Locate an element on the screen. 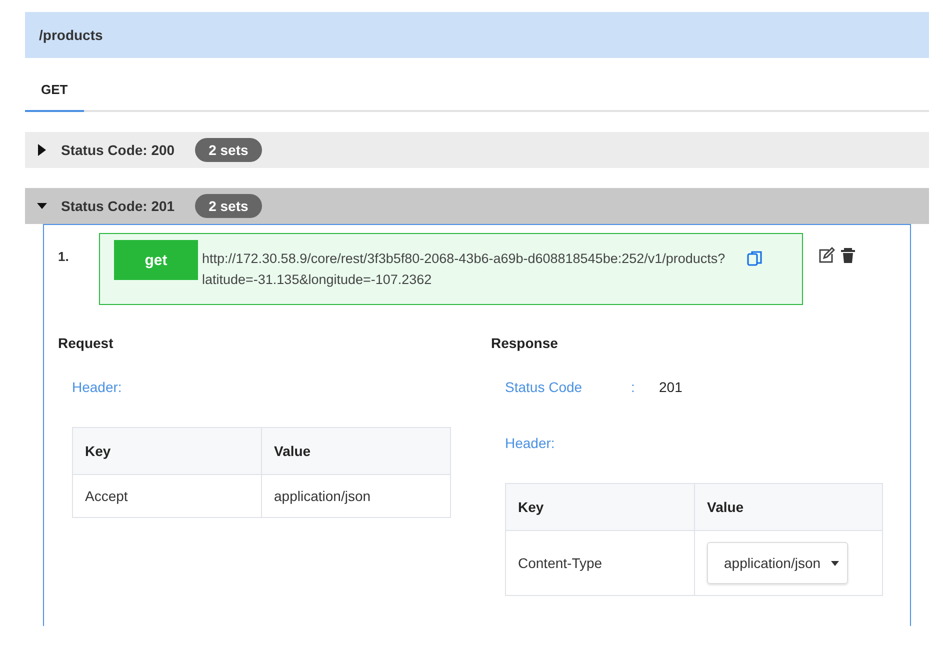 This screenshot has width=943, height=645. copy-icon is located at coordinates (755, 259).